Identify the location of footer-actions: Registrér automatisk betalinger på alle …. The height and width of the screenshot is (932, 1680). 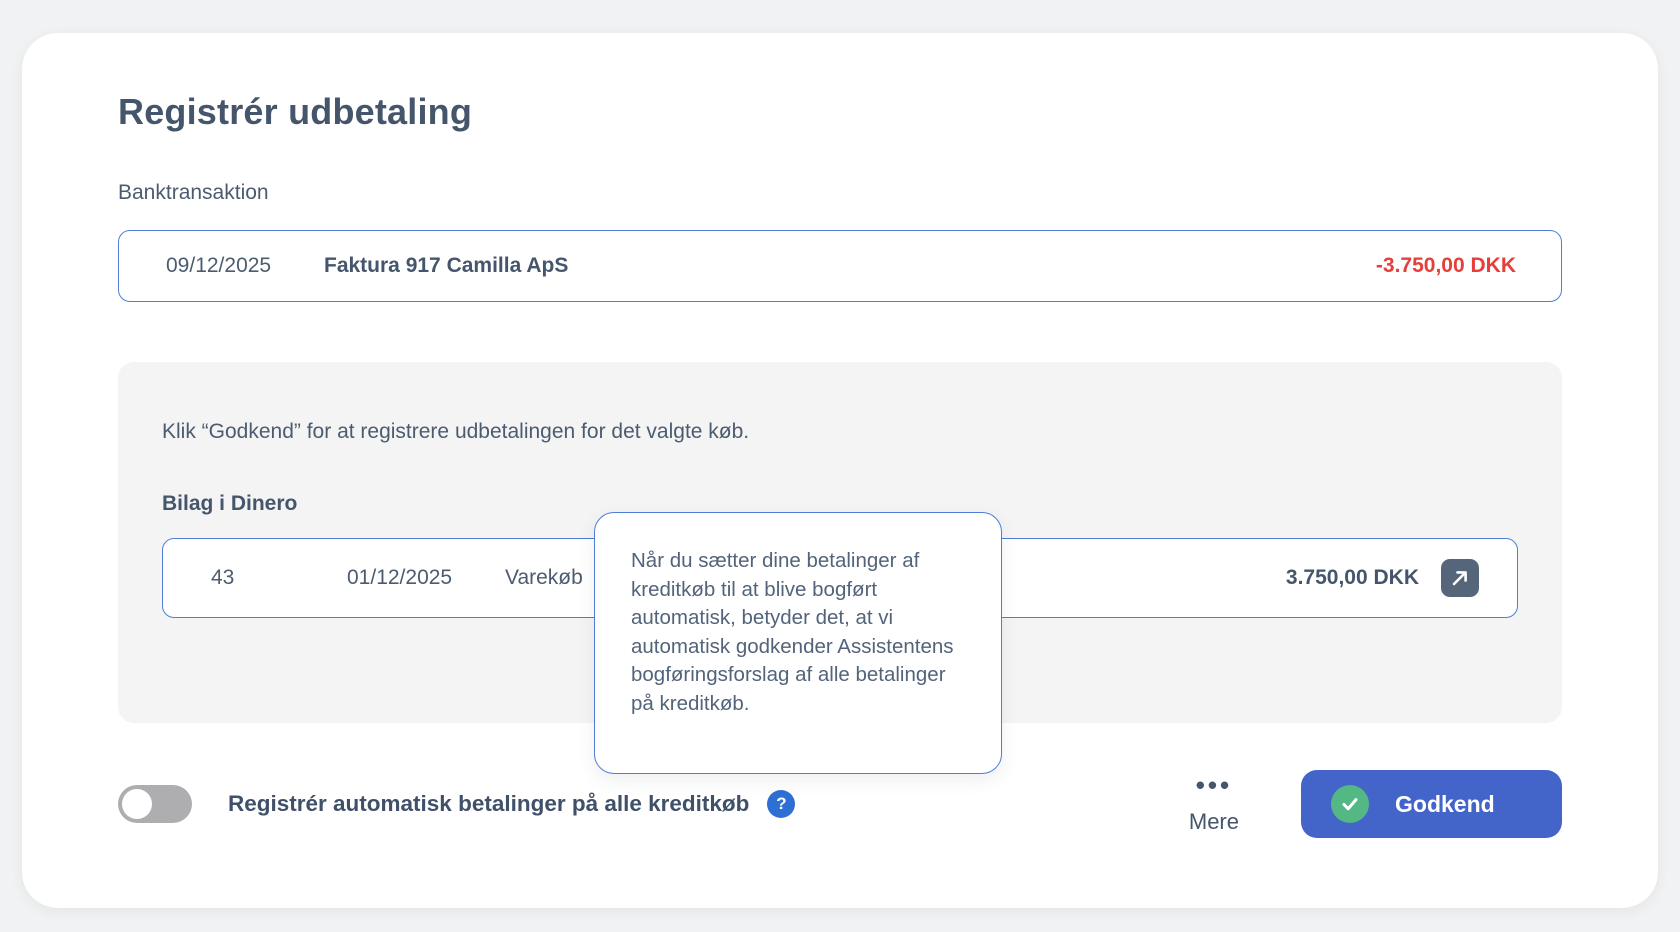
(840, 804).